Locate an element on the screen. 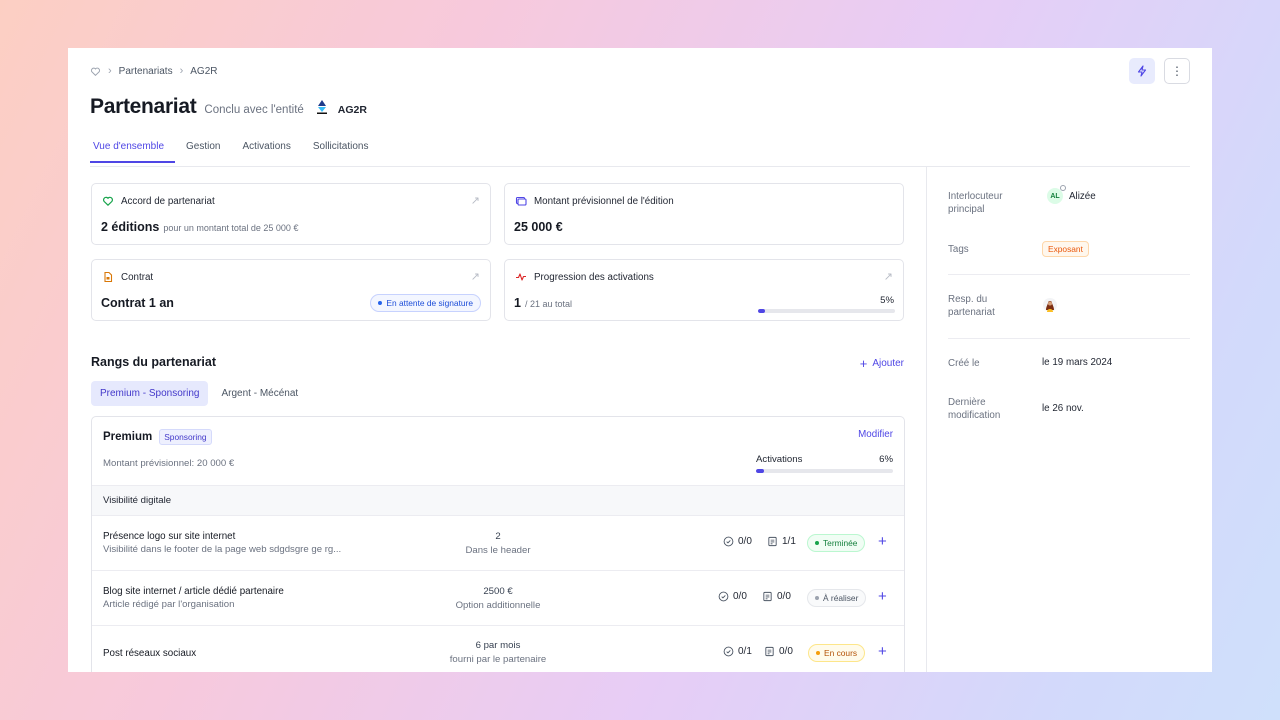  interlocuteur-name: Alizée is located at coordinates (1082, 196).